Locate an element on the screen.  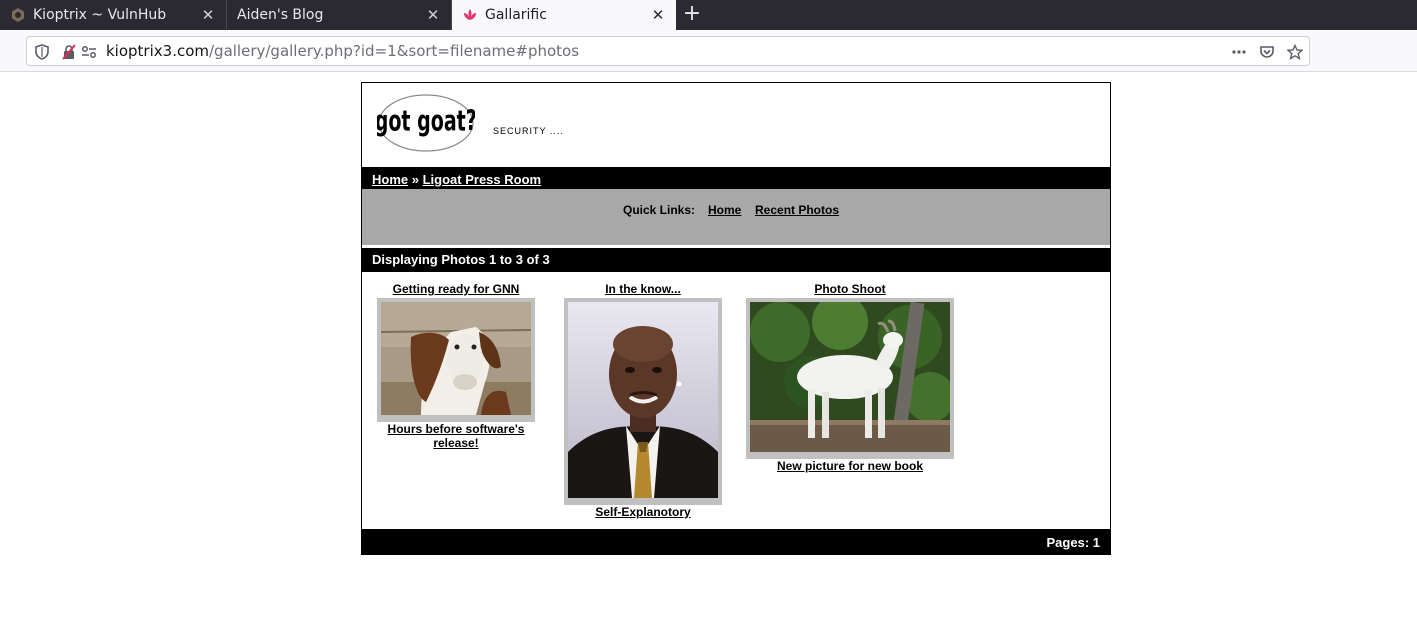
got-goat-logo: got goat? is located at coordinates (426, 125).